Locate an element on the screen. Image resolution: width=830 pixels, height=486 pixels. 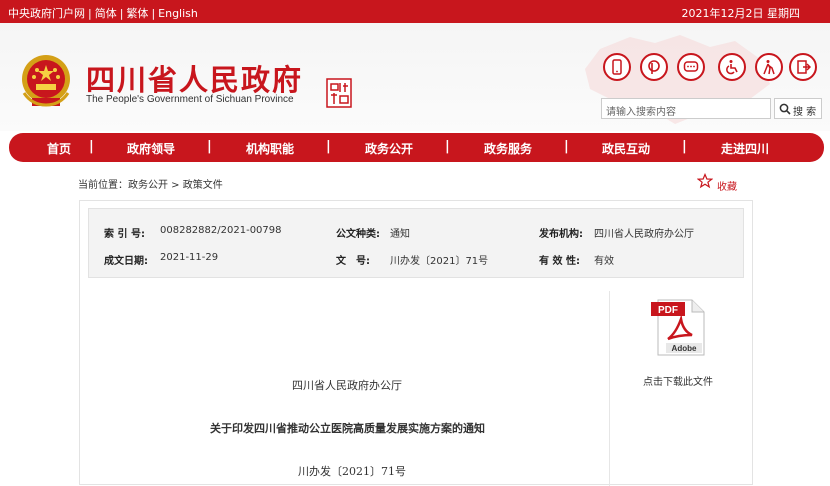
issuer-label: 发布机构: is located at coordinates (561, 234).